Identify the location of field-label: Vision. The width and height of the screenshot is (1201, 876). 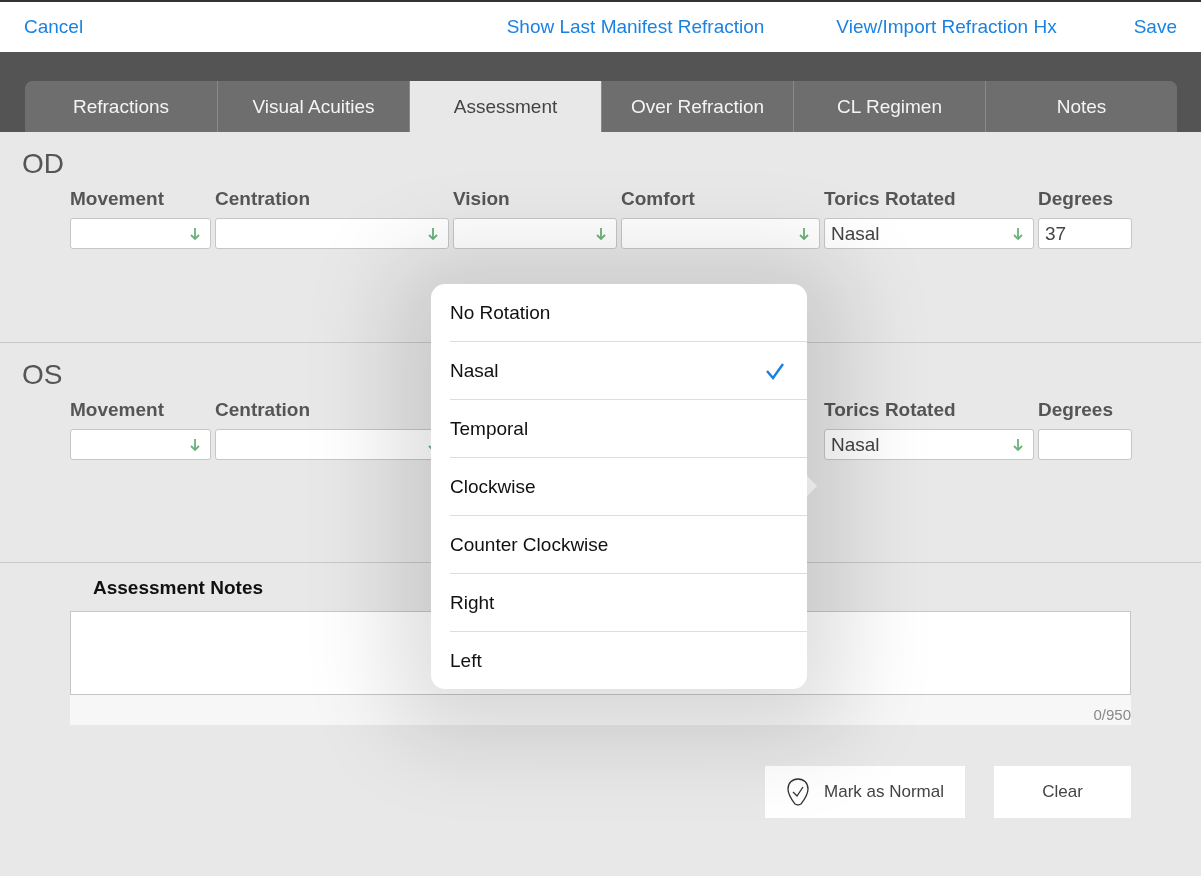
(481, 199).